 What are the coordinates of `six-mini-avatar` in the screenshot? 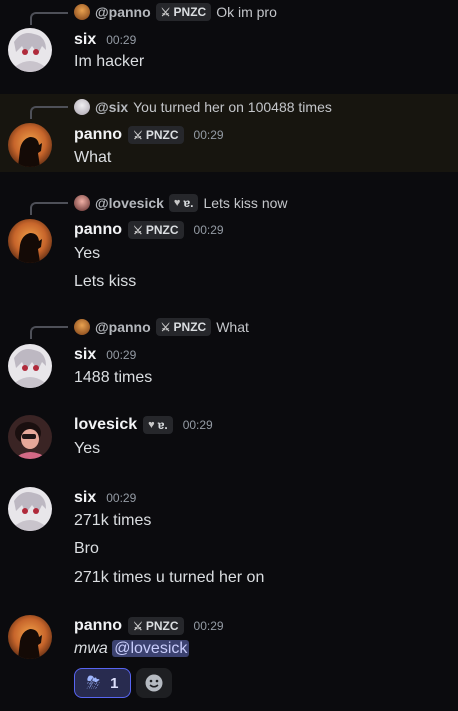 It's located at (82, 107).